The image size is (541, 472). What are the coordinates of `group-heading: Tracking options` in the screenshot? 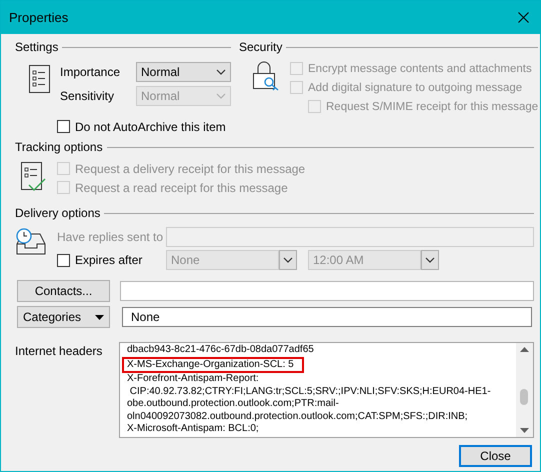 It's located at (59, 147).